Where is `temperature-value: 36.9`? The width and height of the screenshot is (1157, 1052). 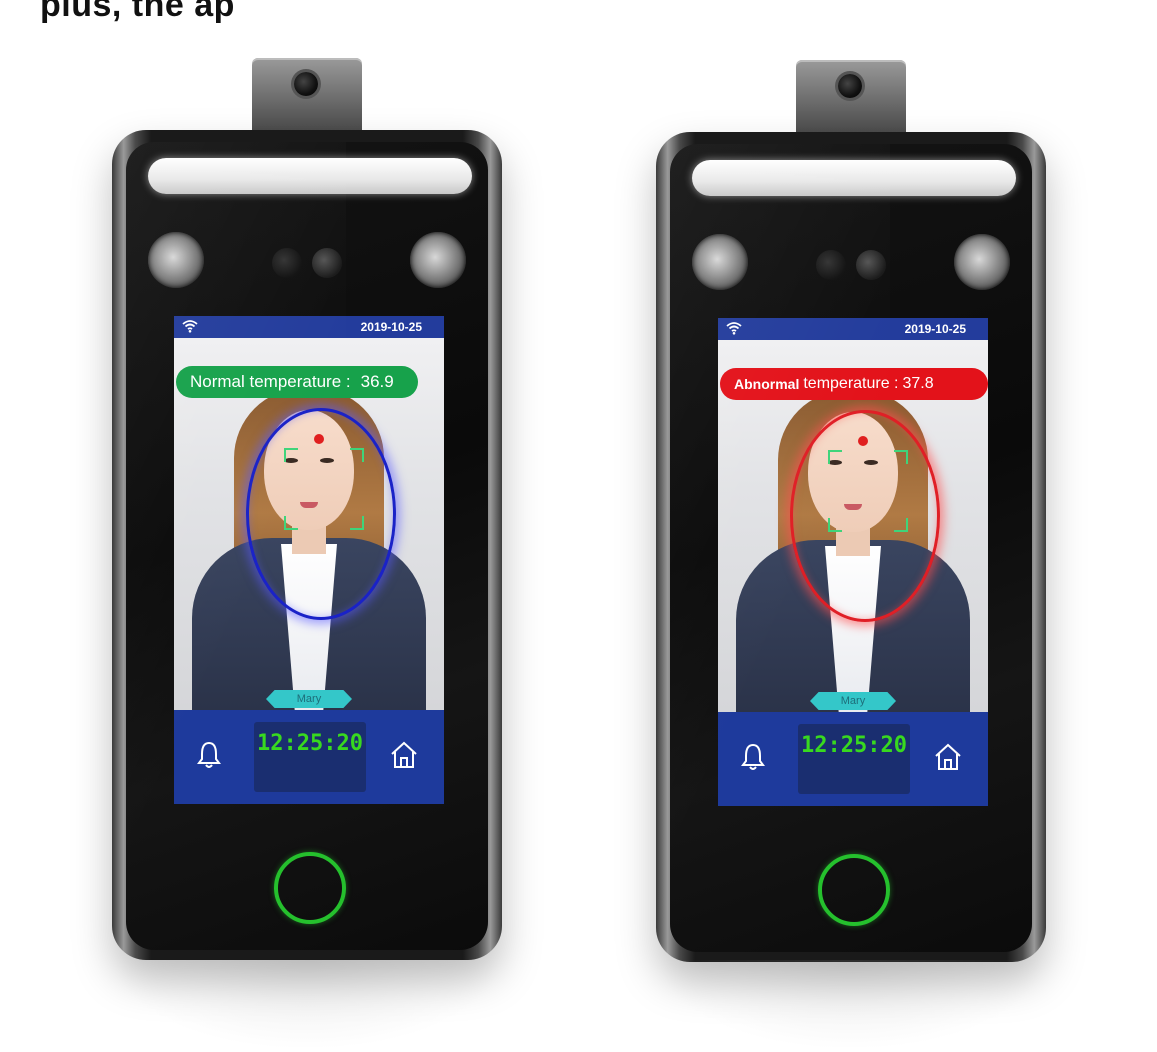
temperature-value: 36.9 is located at coordinates (377, 381).